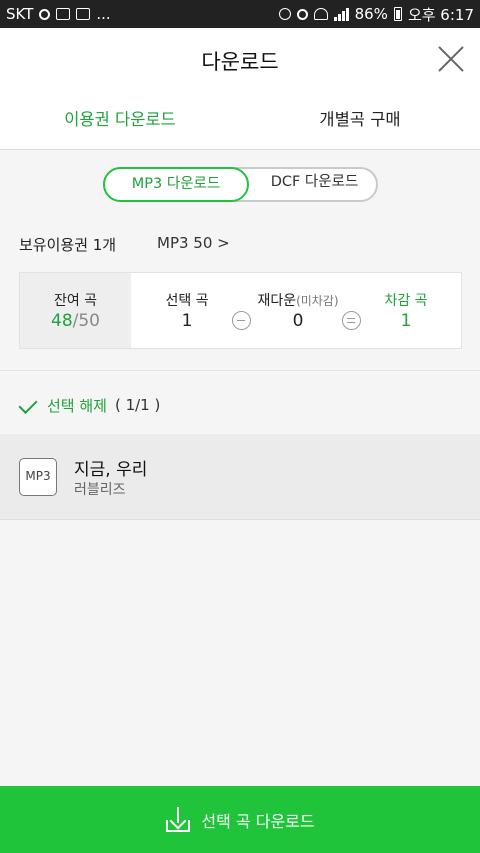  I want to click on owned-pass-label: 보유이용권 1개, so click(68, 245).